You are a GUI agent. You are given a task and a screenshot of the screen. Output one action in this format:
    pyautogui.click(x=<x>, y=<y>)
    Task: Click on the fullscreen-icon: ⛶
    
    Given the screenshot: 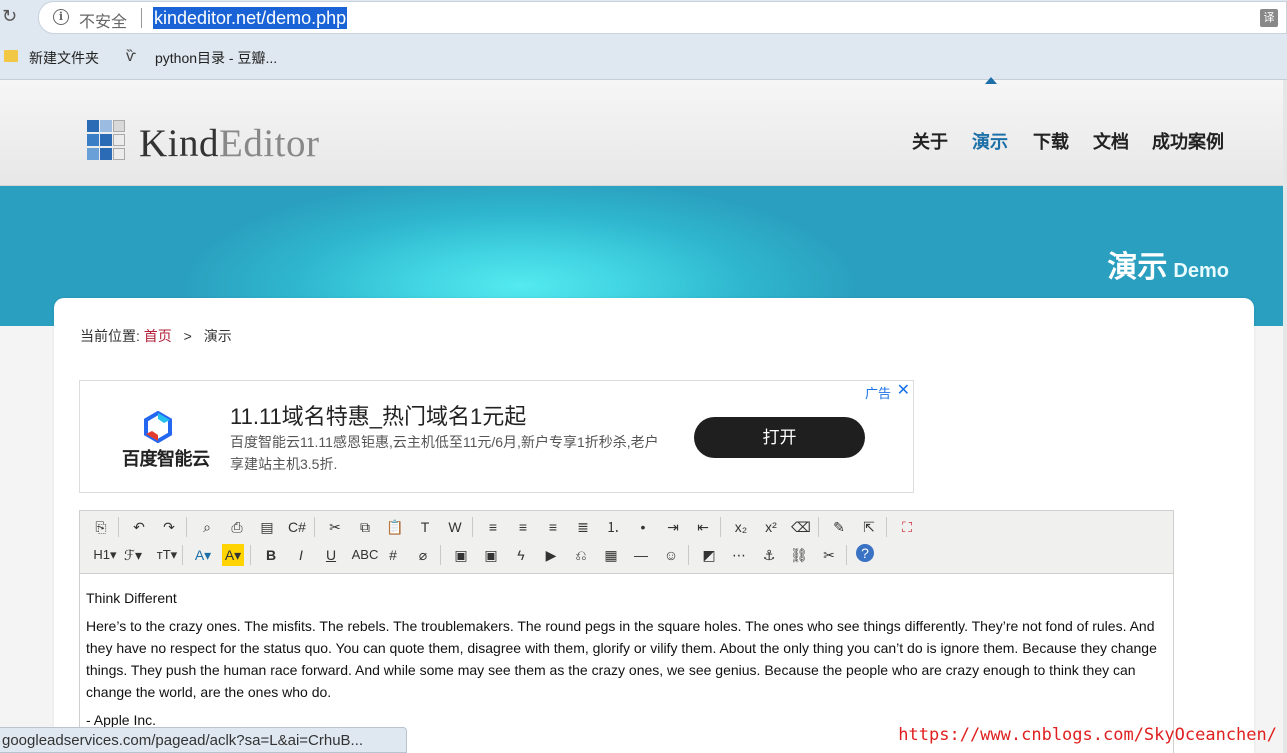 What is the action you would take?
    pyautogui.click(x=907, y=527)
    